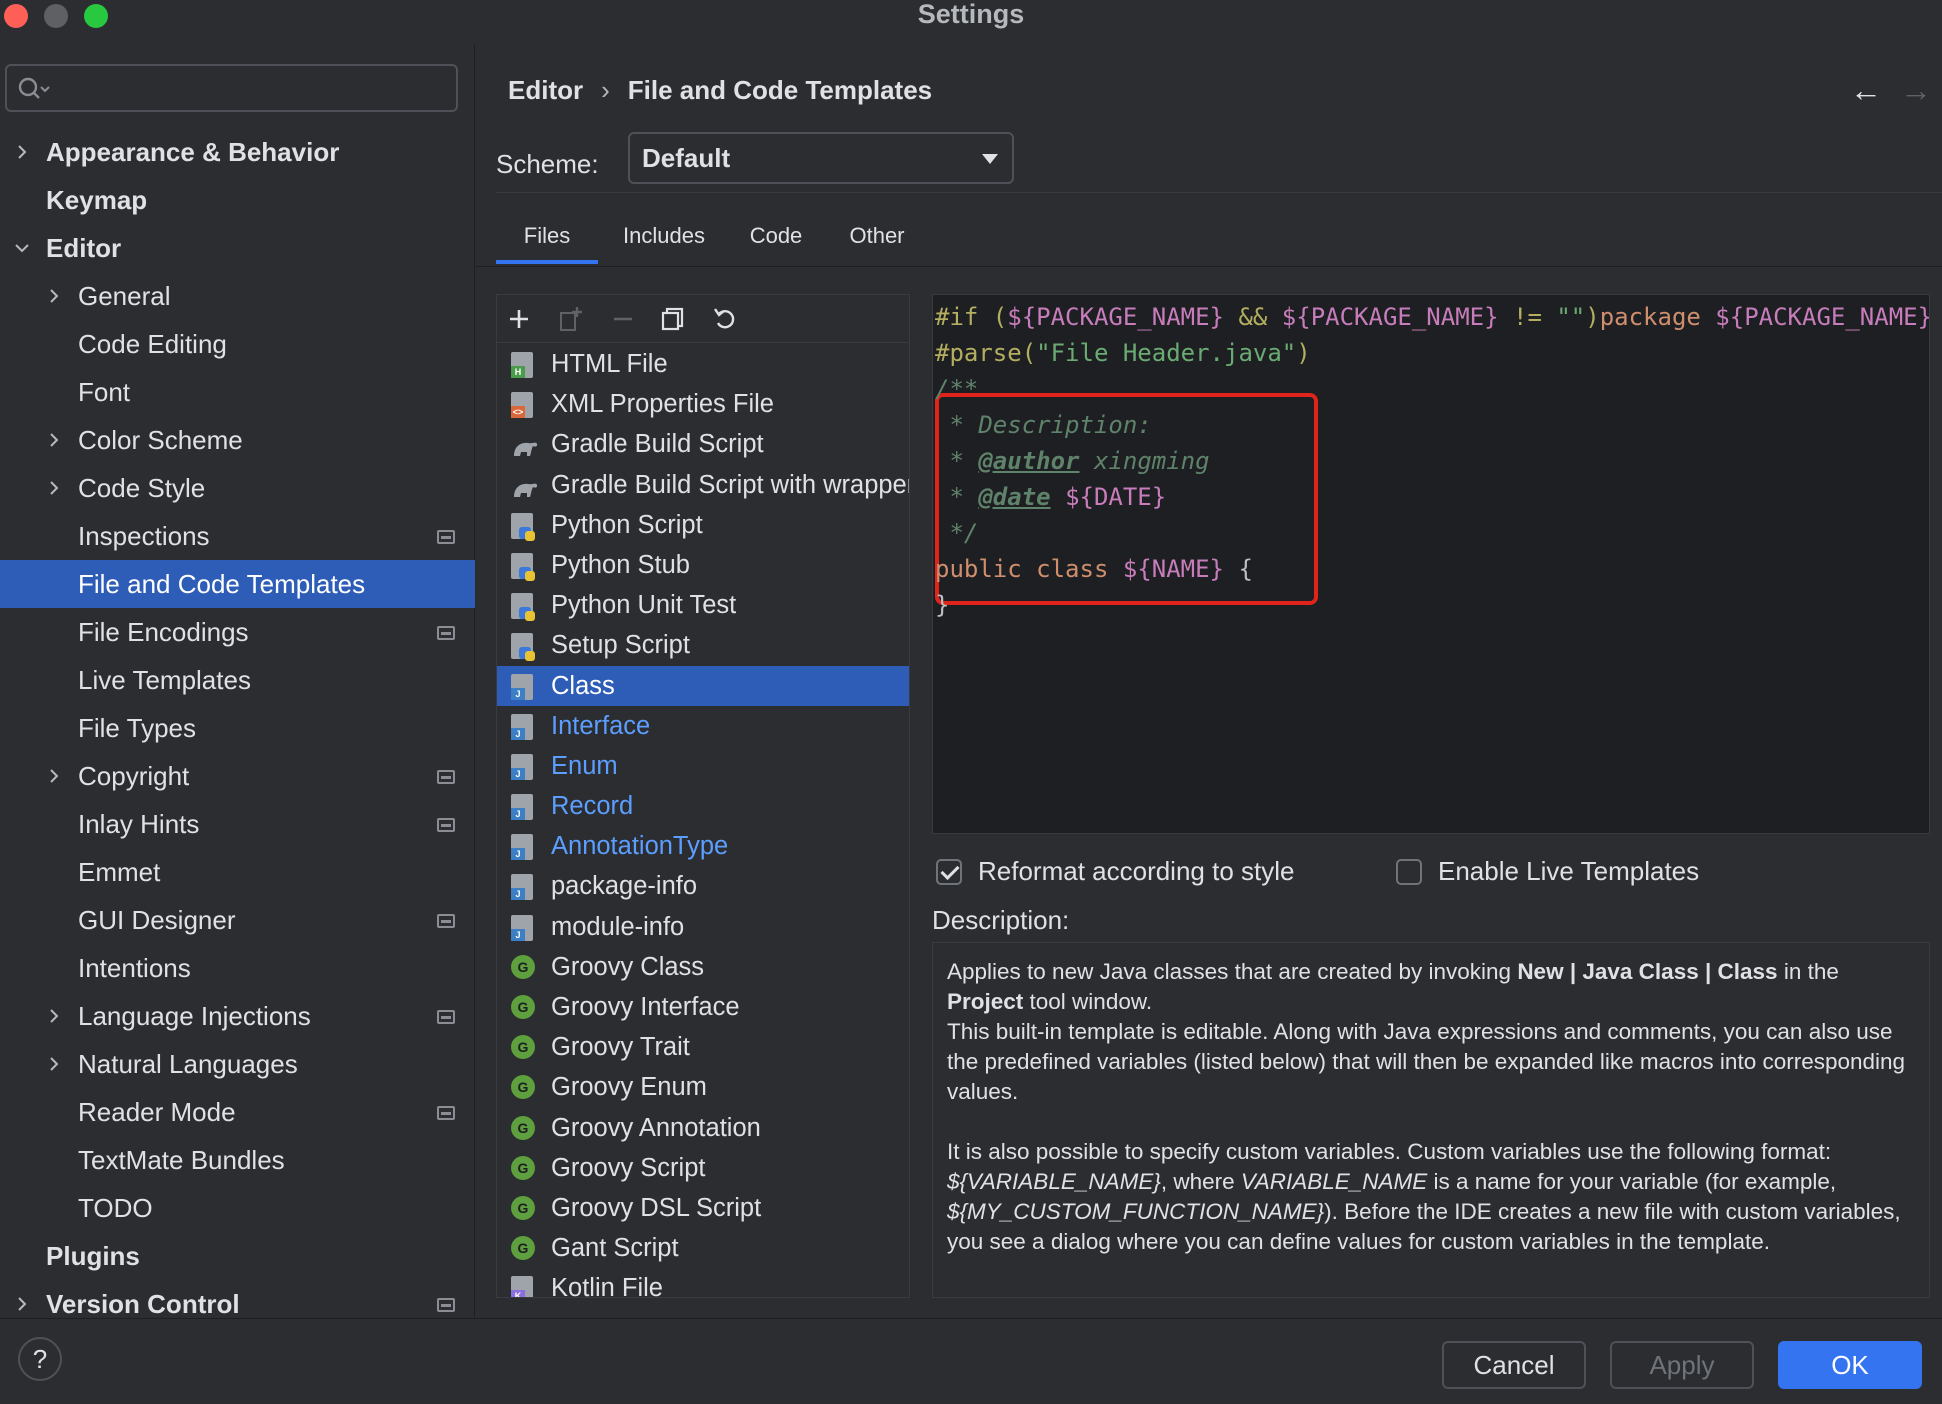  I want to click on template-item-groovy-trait: G Groovy Trait, so click(703, 1047).